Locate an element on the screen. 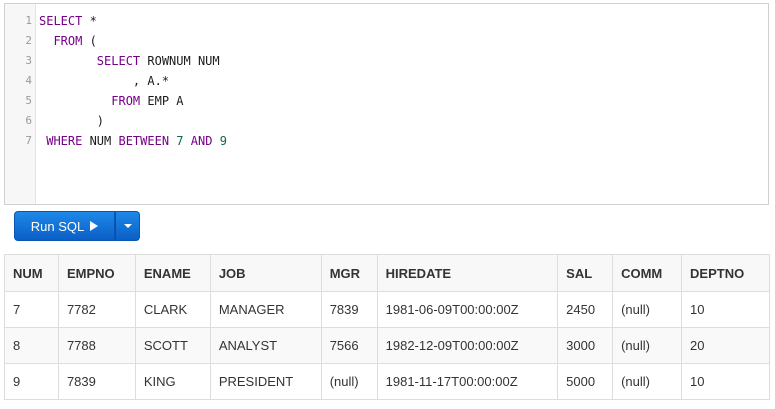 The width and height of the screenshot is (775, 409). cell-deptno: 20 is located at coordinates (725, 345).